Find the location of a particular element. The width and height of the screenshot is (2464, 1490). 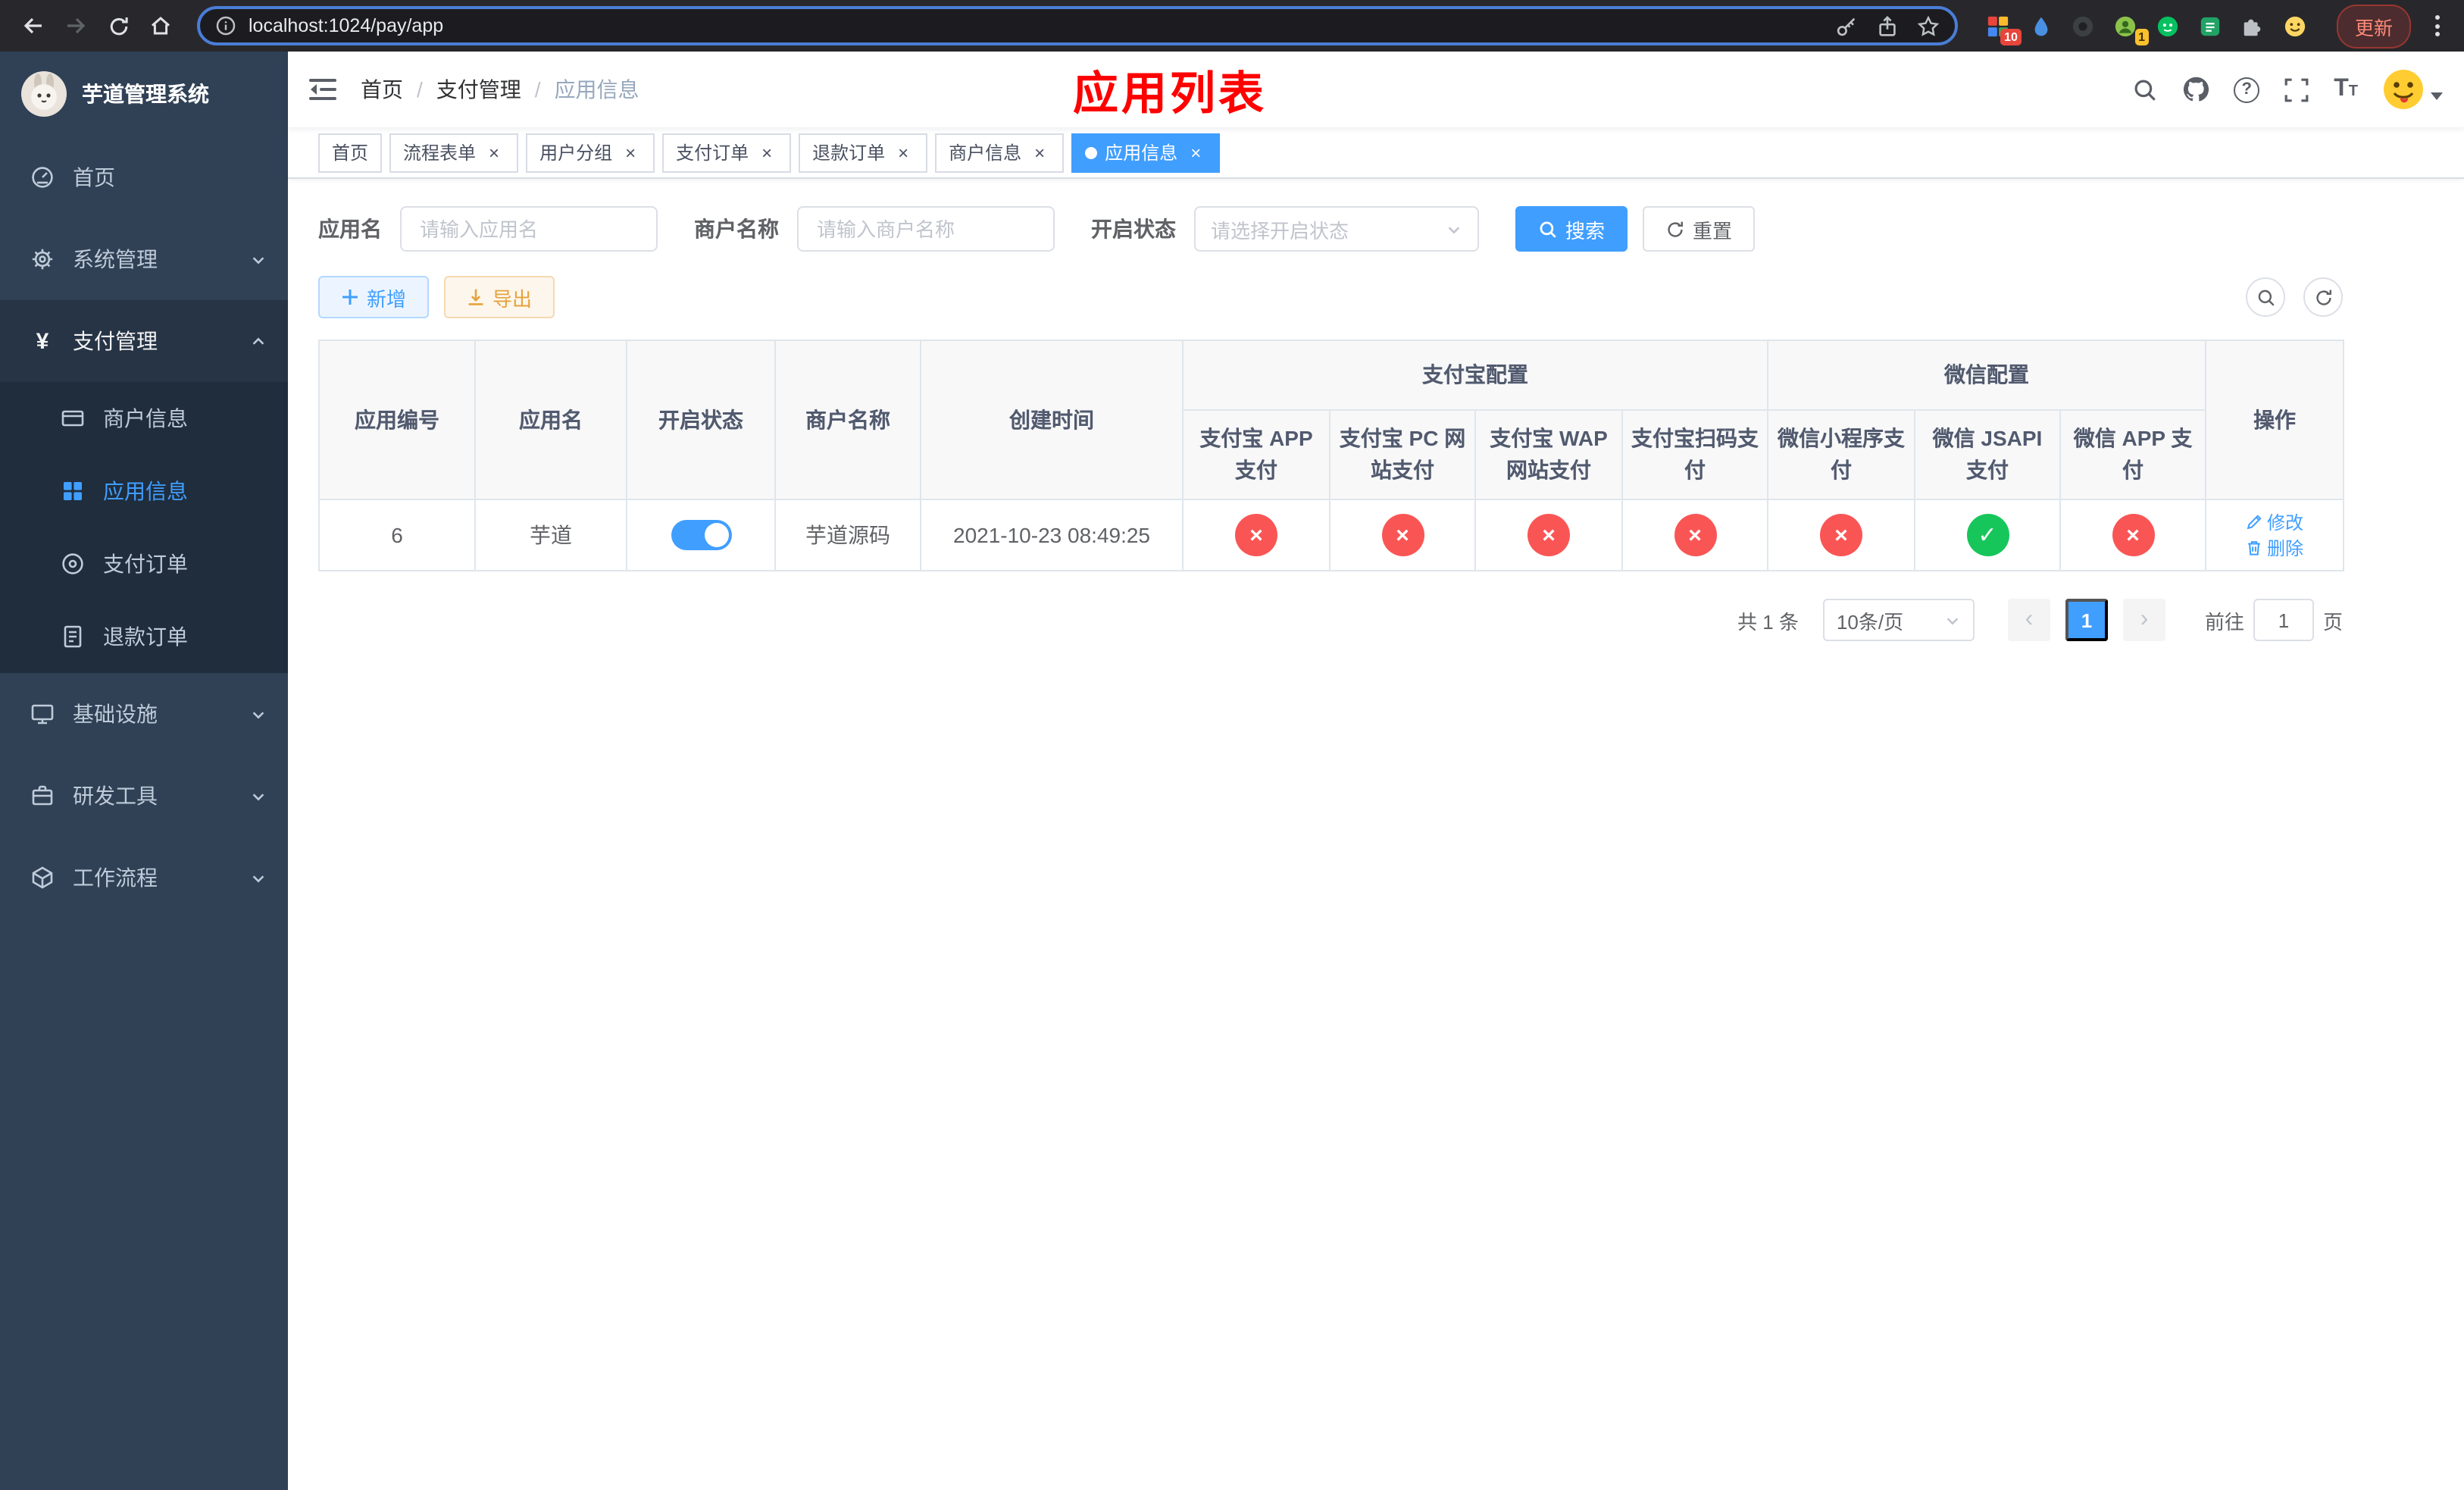

extension-colorful-grid-icon: 10 is located at coordinates (2003, 28).